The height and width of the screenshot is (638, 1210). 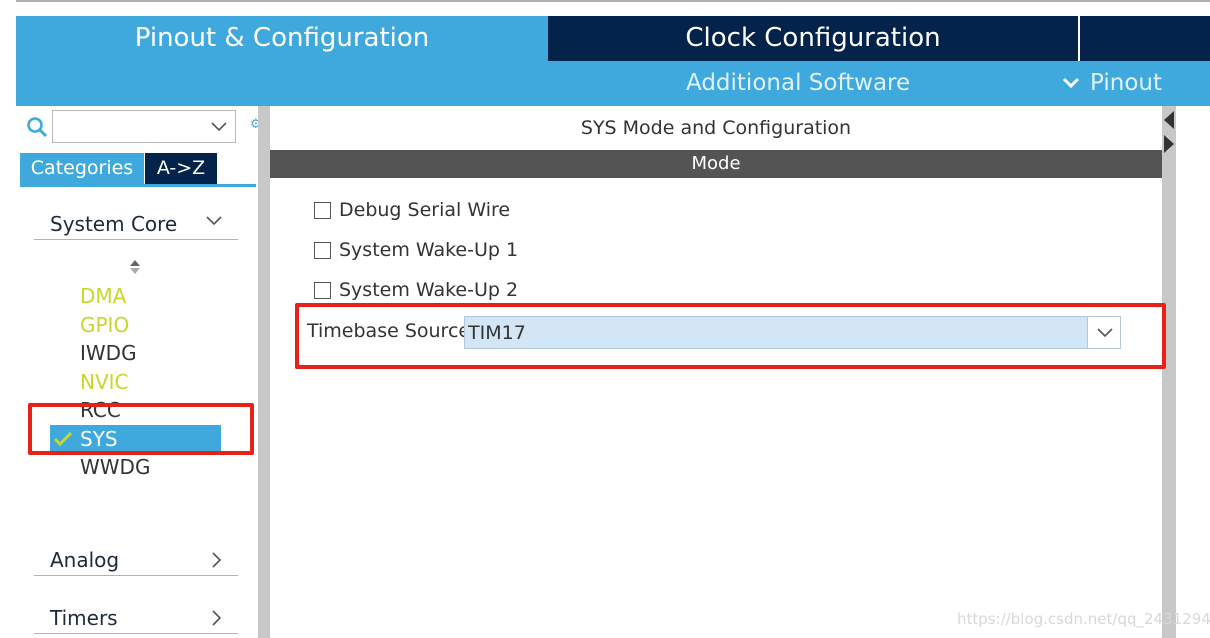 I want to click on list-item-wwdg: WWDG, so click(x=140, y=467).